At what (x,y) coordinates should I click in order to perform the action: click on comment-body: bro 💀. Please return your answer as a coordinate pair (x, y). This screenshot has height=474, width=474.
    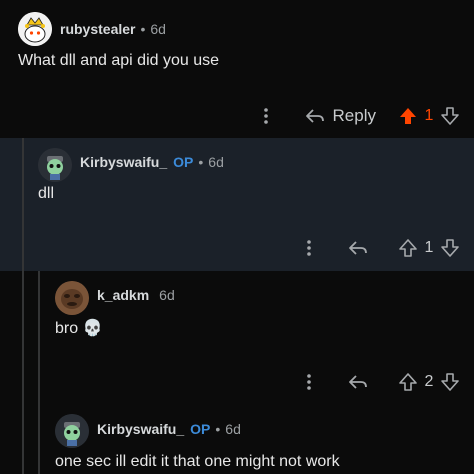
    Looking at the image, I should click on (79, 328).